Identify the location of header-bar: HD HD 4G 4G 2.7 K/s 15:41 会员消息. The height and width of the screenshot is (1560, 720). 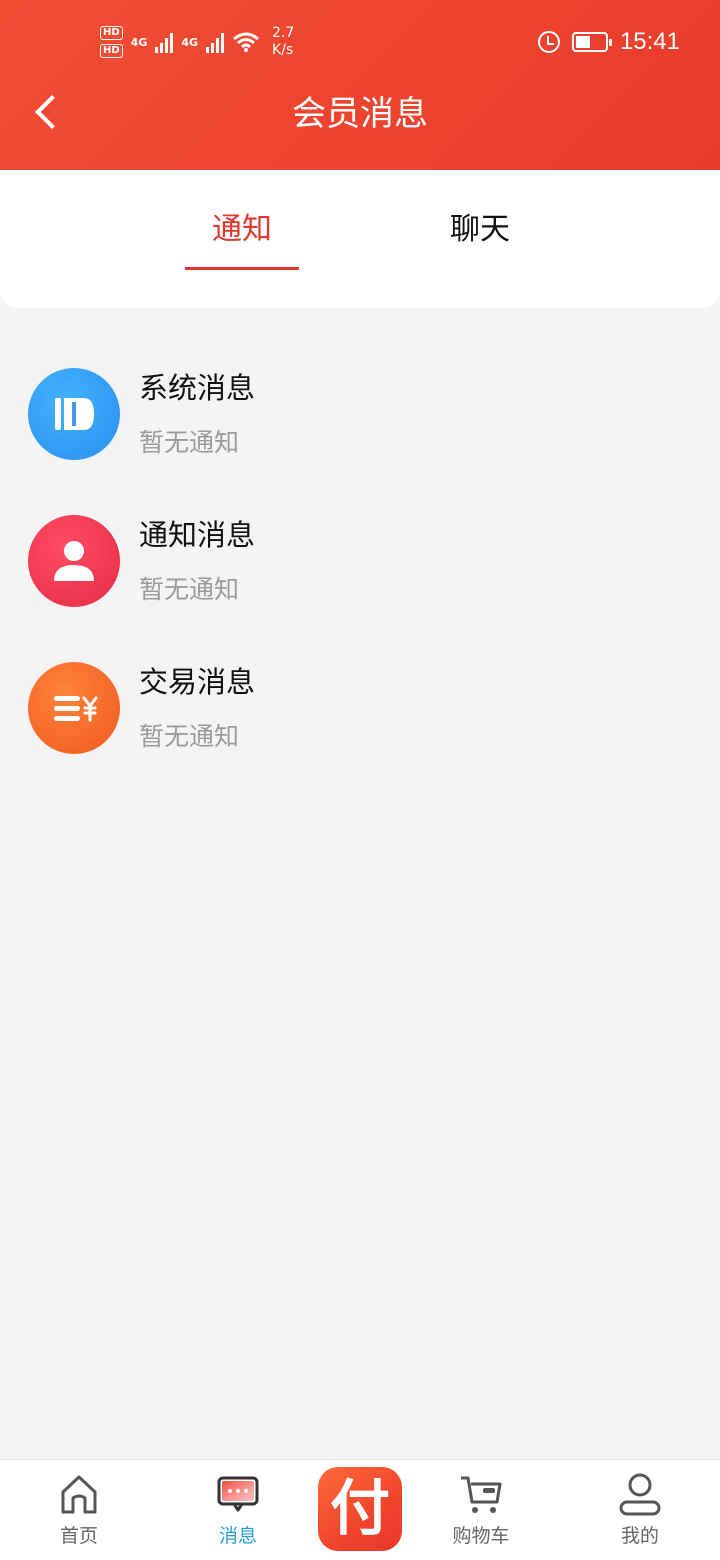
(360, 85).